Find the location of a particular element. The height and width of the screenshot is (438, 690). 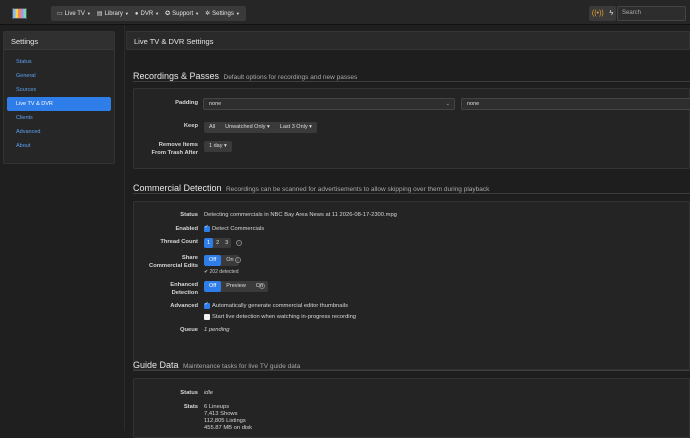

keep-unwatched-button: Unwatched Only ▾ is located at coordinates (247, 127).